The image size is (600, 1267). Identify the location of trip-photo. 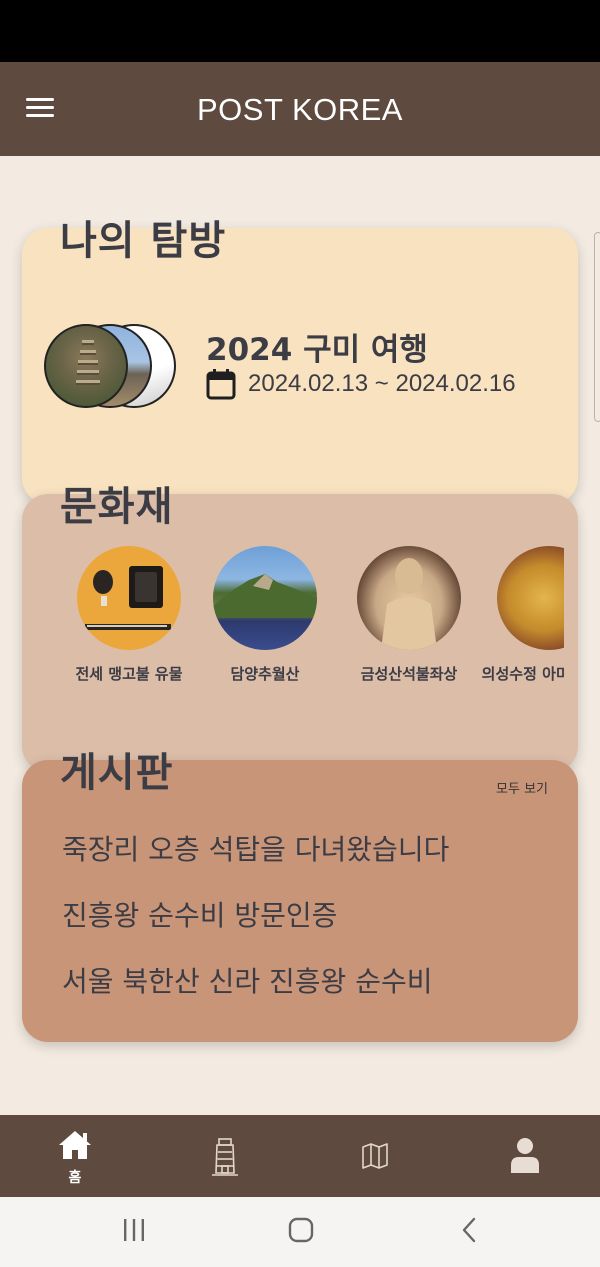
(86, 366).